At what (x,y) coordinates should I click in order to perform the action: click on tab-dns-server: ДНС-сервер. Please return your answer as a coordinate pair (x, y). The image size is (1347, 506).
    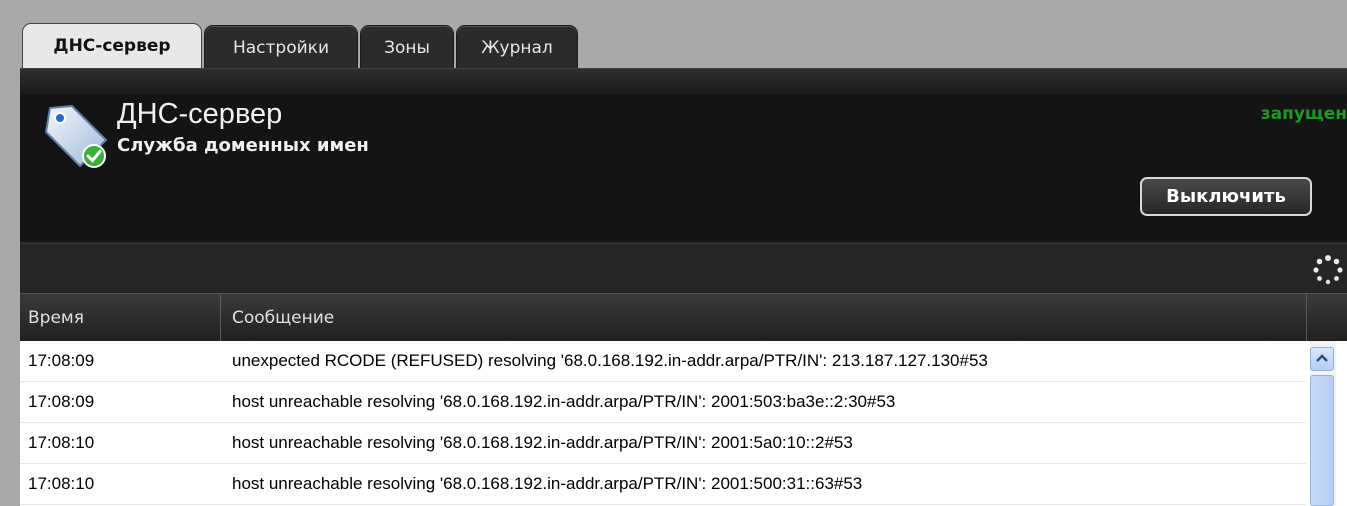
    Looking at the image, I should click on (112, 47).